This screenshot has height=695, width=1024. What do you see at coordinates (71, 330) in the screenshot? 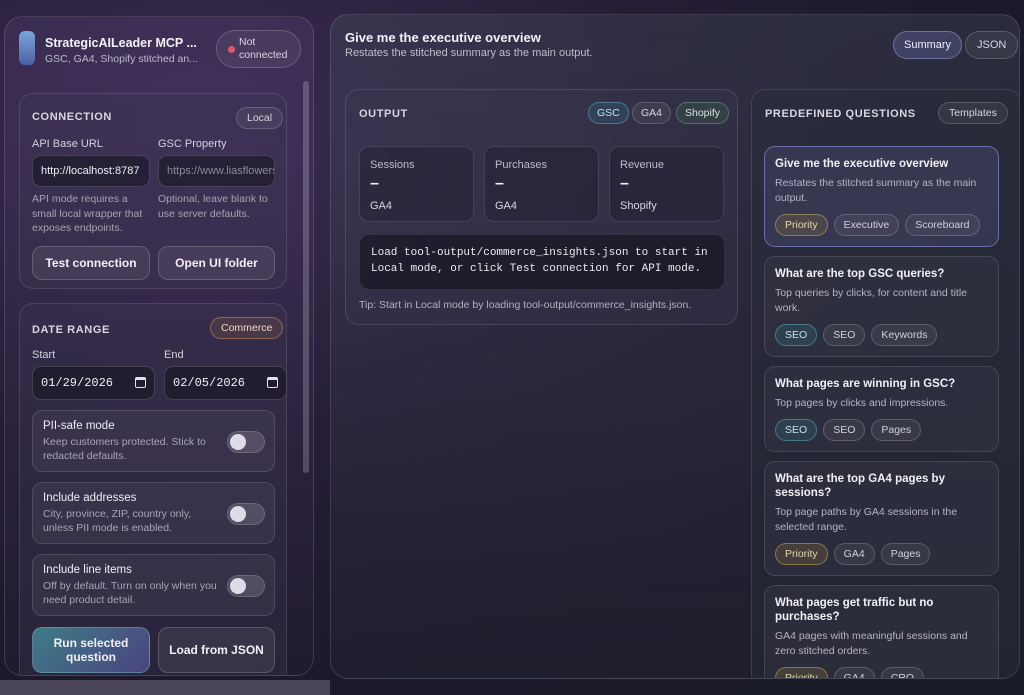
I see `date-range-section-title: DATE RANGE` at bounding box center [71, 330].